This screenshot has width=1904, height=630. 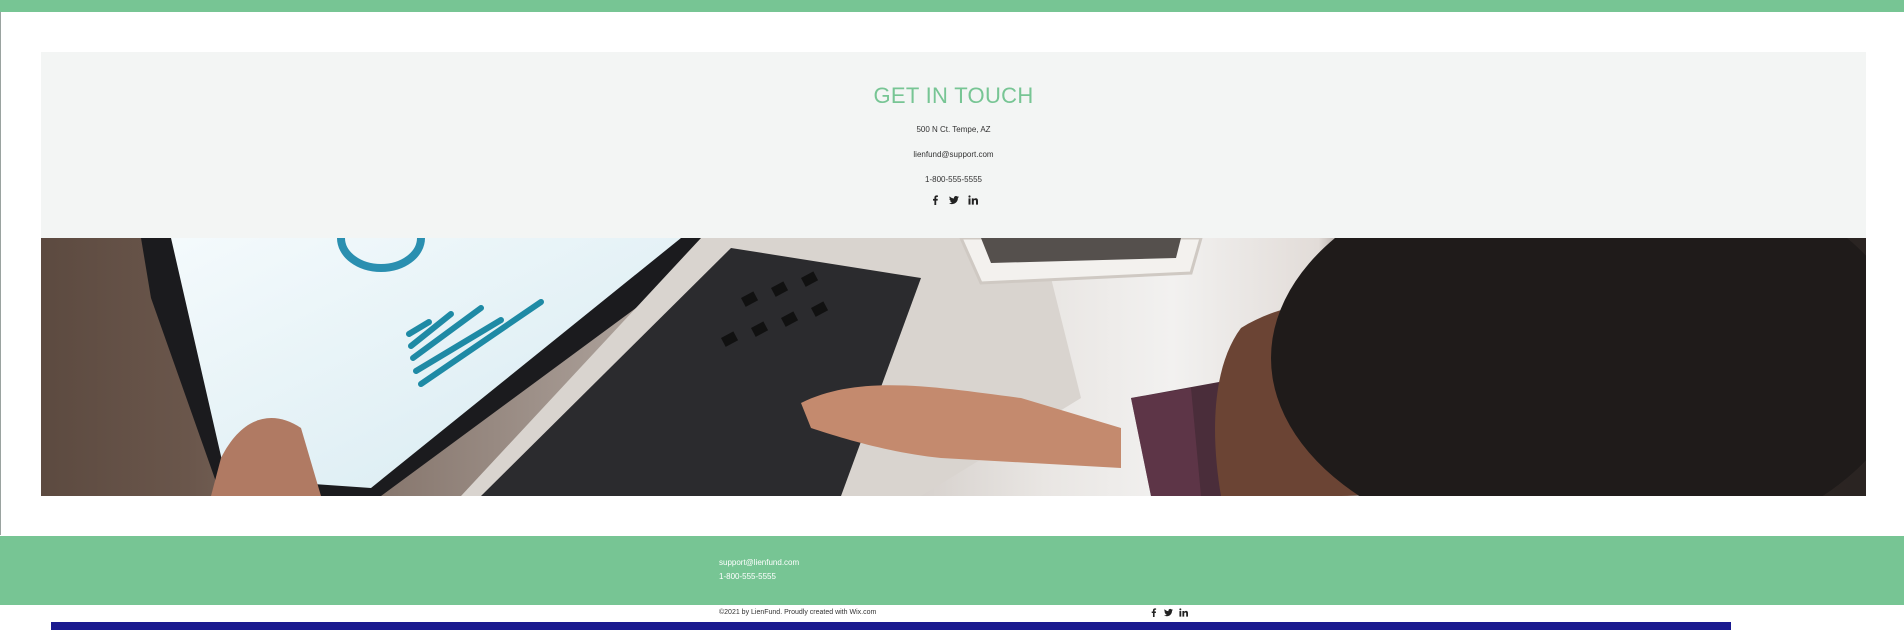 I want to click on footer-social-bar, so click(x=1168, y=612).